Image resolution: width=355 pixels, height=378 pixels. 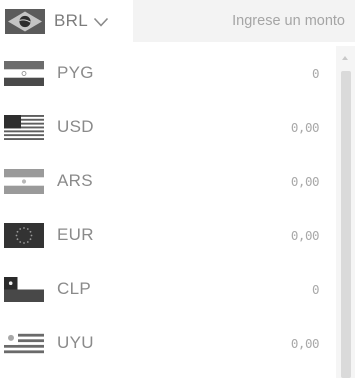 What do you see at coordinates (346, 224) in the screenshot?
I see `scrollbar-thumb` at bounding box center [346, 224].